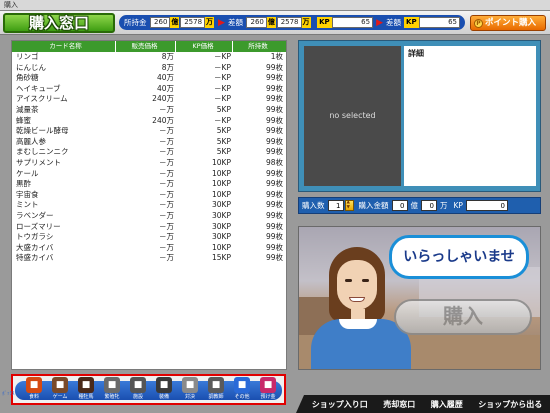  Describe the element at coordinates (27, 205) in the screenshot. I see `card-name: ミント` at that location.